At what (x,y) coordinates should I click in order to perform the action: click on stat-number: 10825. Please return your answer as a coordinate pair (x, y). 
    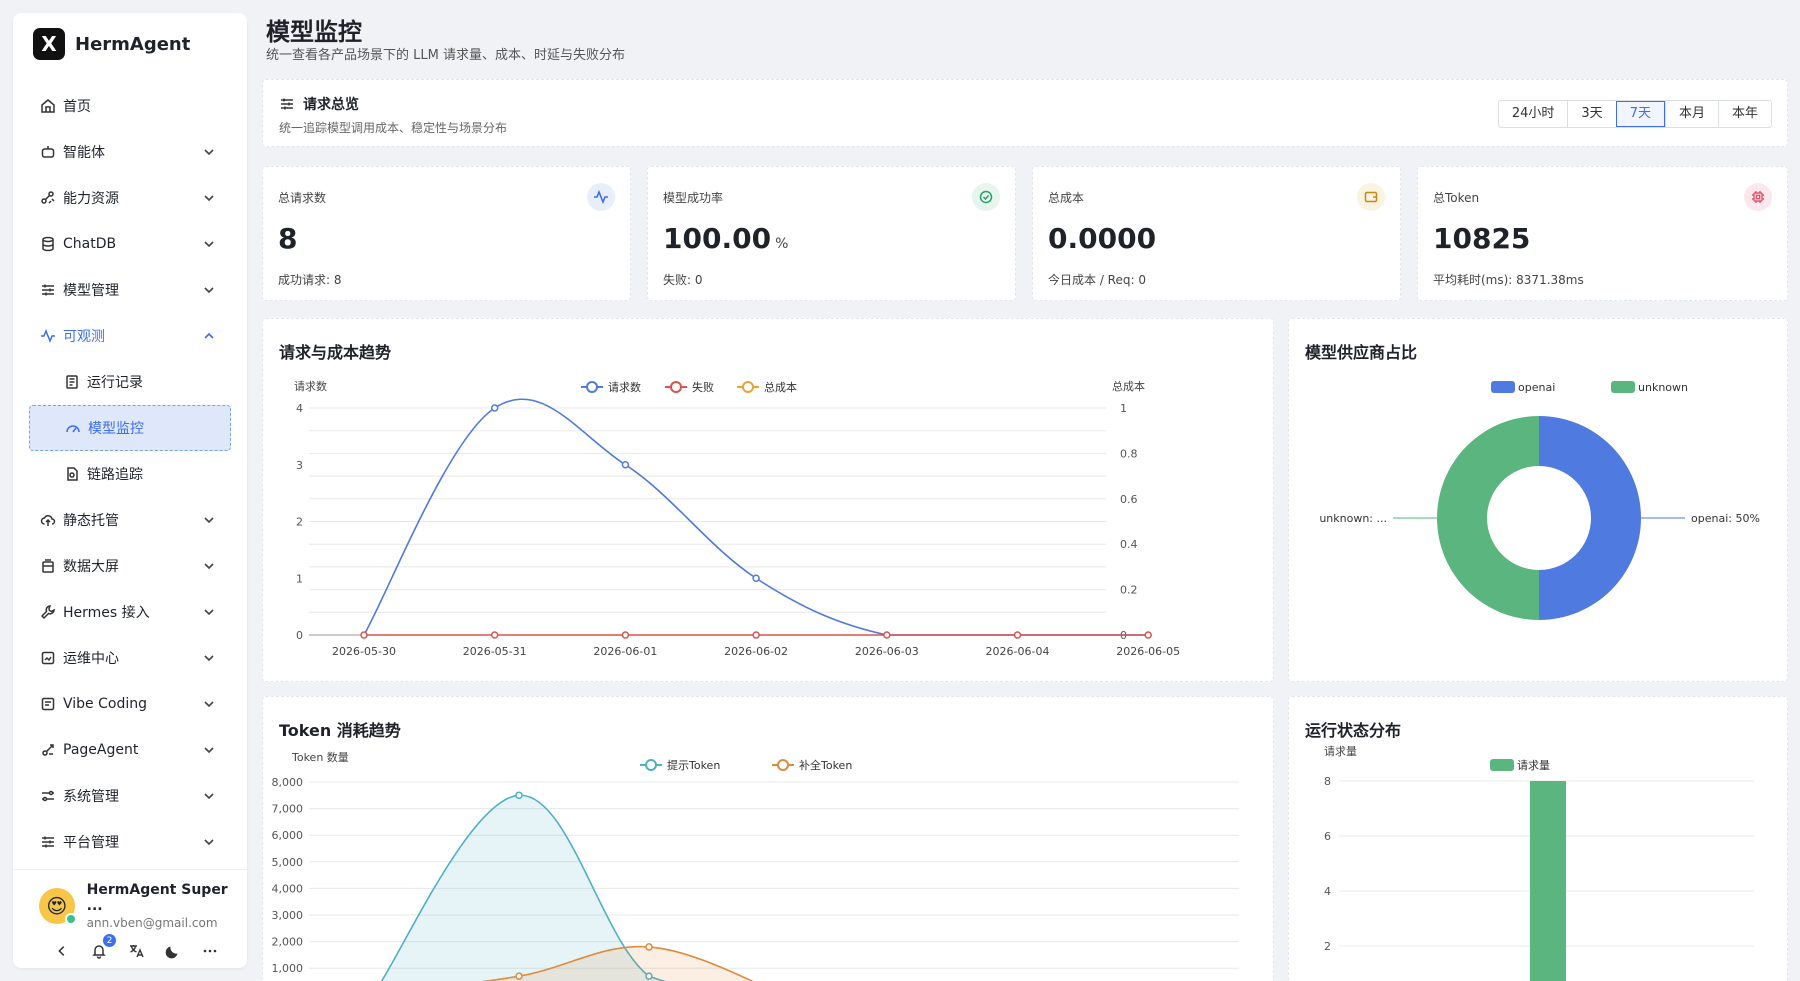
    Looking at the image, I should click on (1482, 238).